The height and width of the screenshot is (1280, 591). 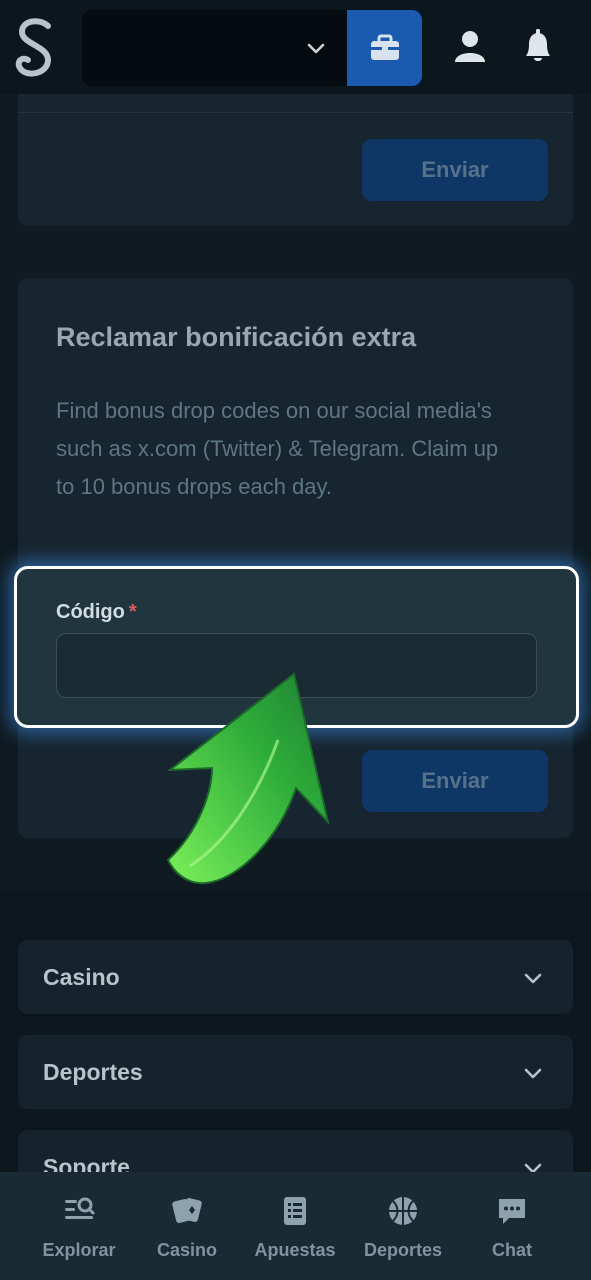 I want to click on divider, so click(x=295, y=112).